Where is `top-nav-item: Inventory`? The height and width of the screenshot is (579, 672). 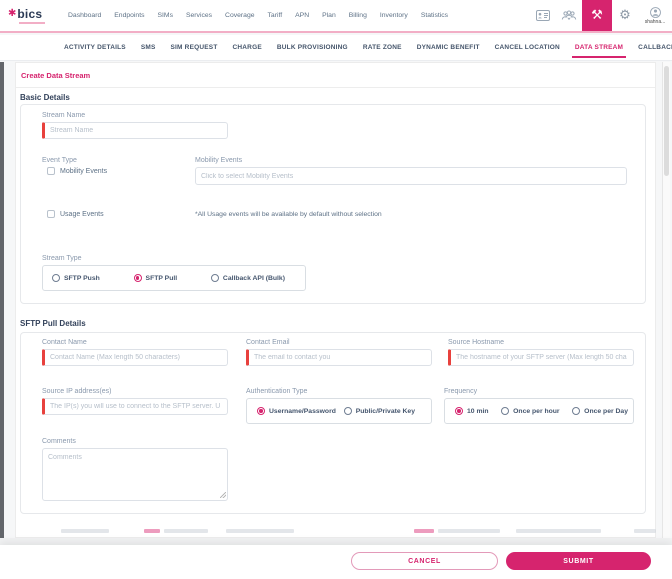
top-nav-item: Inventory is located at coordinates (394, 15).